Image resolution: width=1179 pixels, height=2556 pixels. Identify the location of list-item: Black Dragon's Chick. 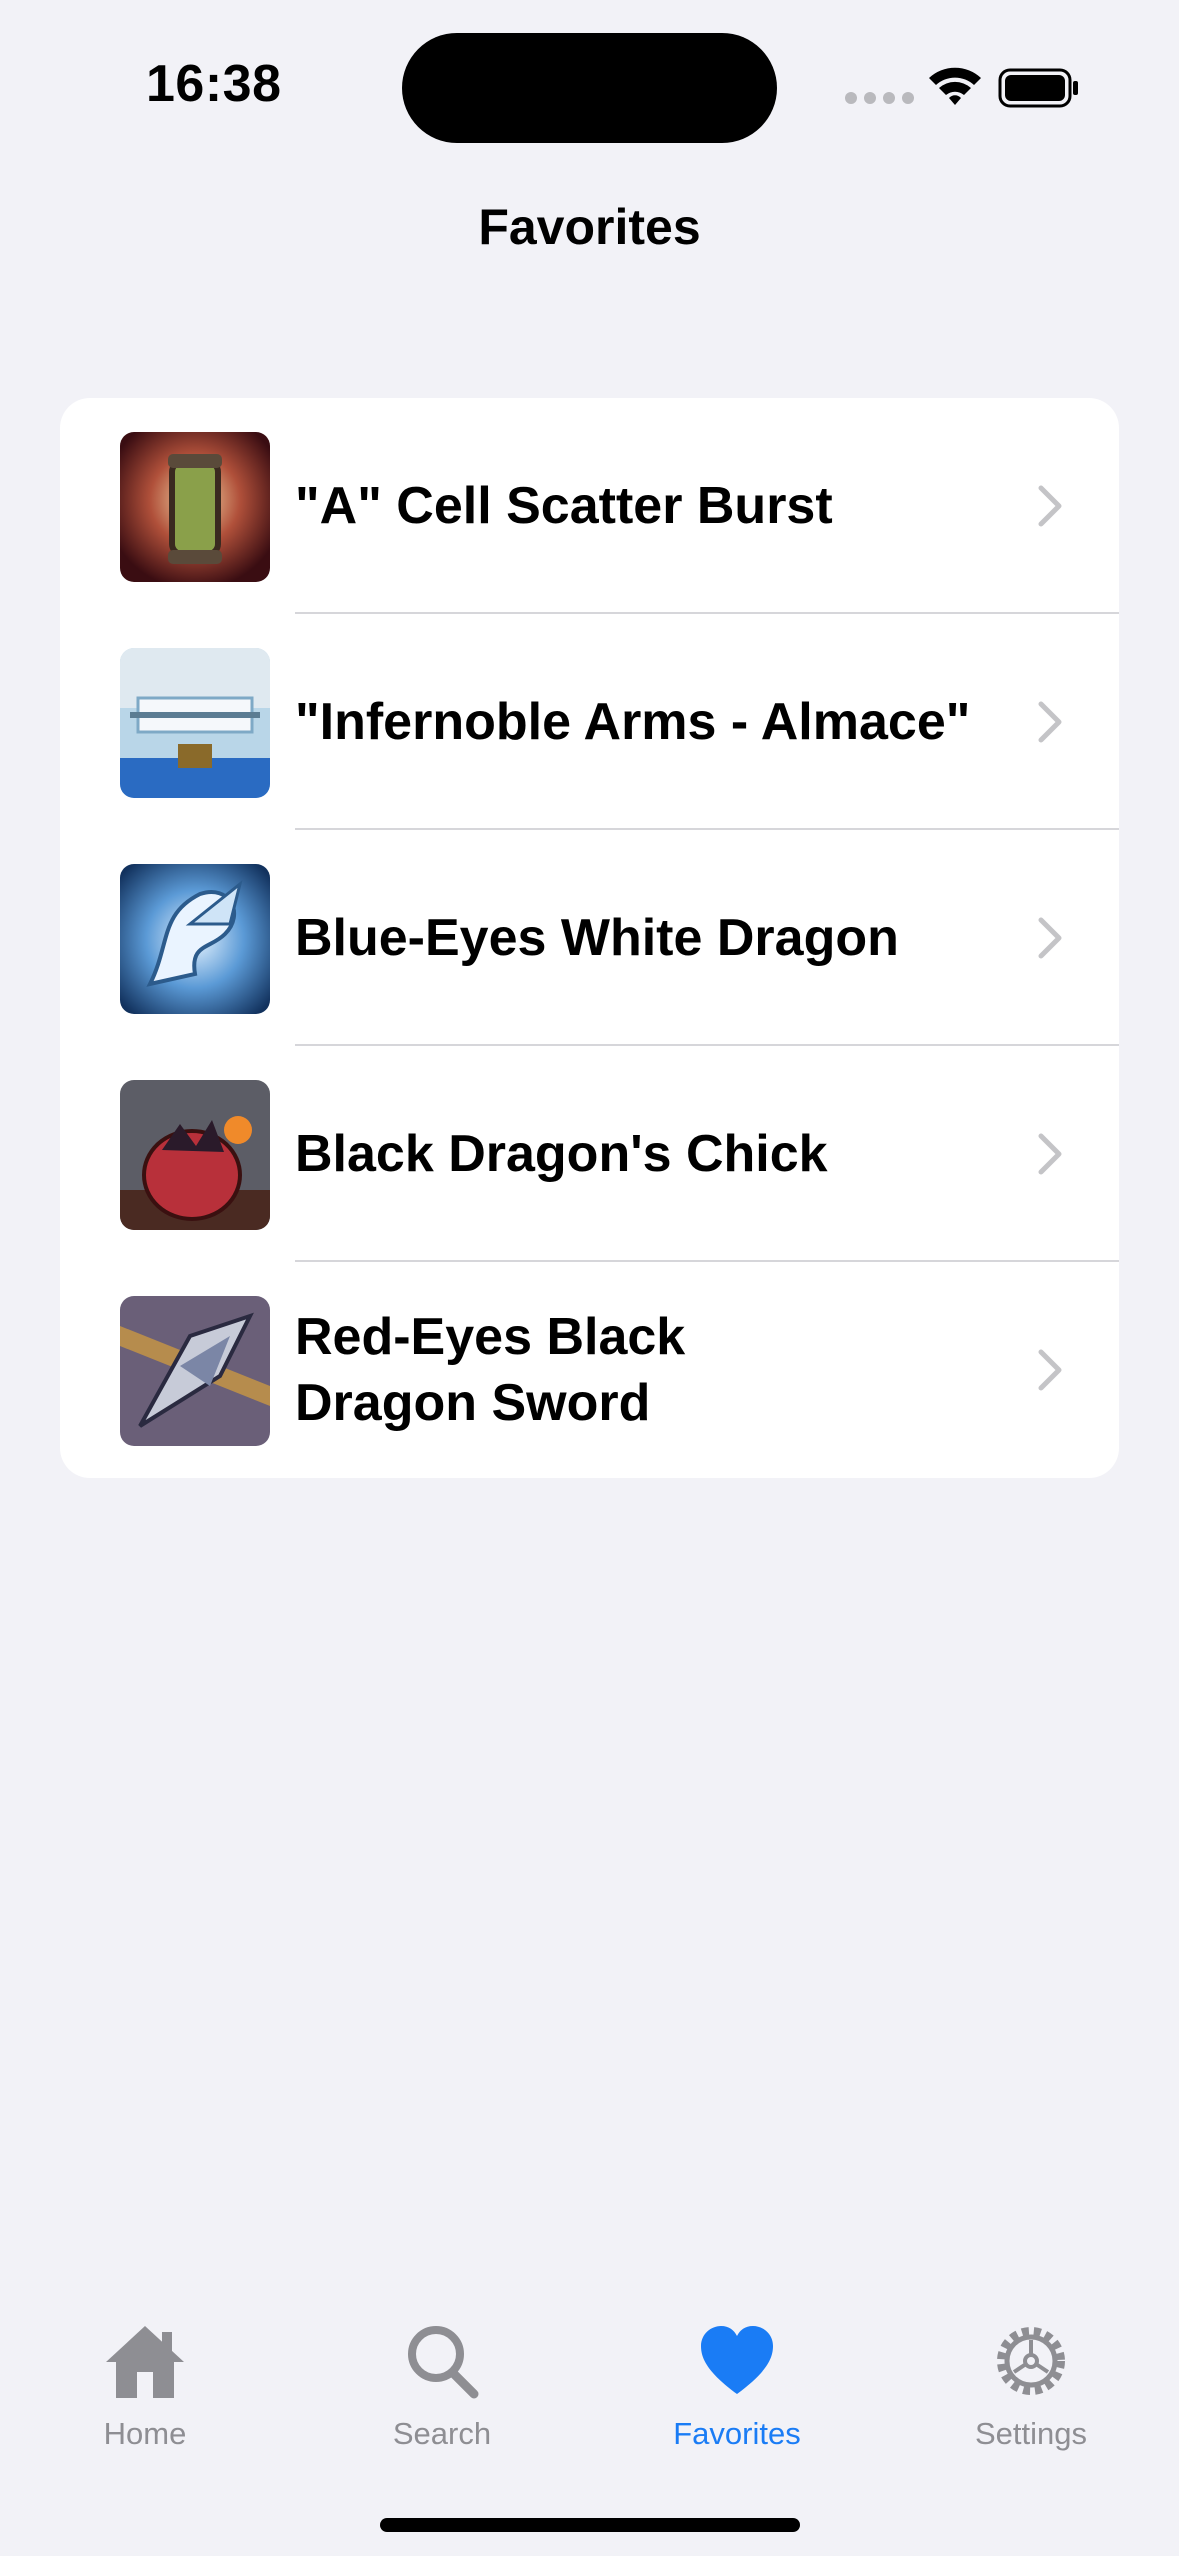
(589, 1154).